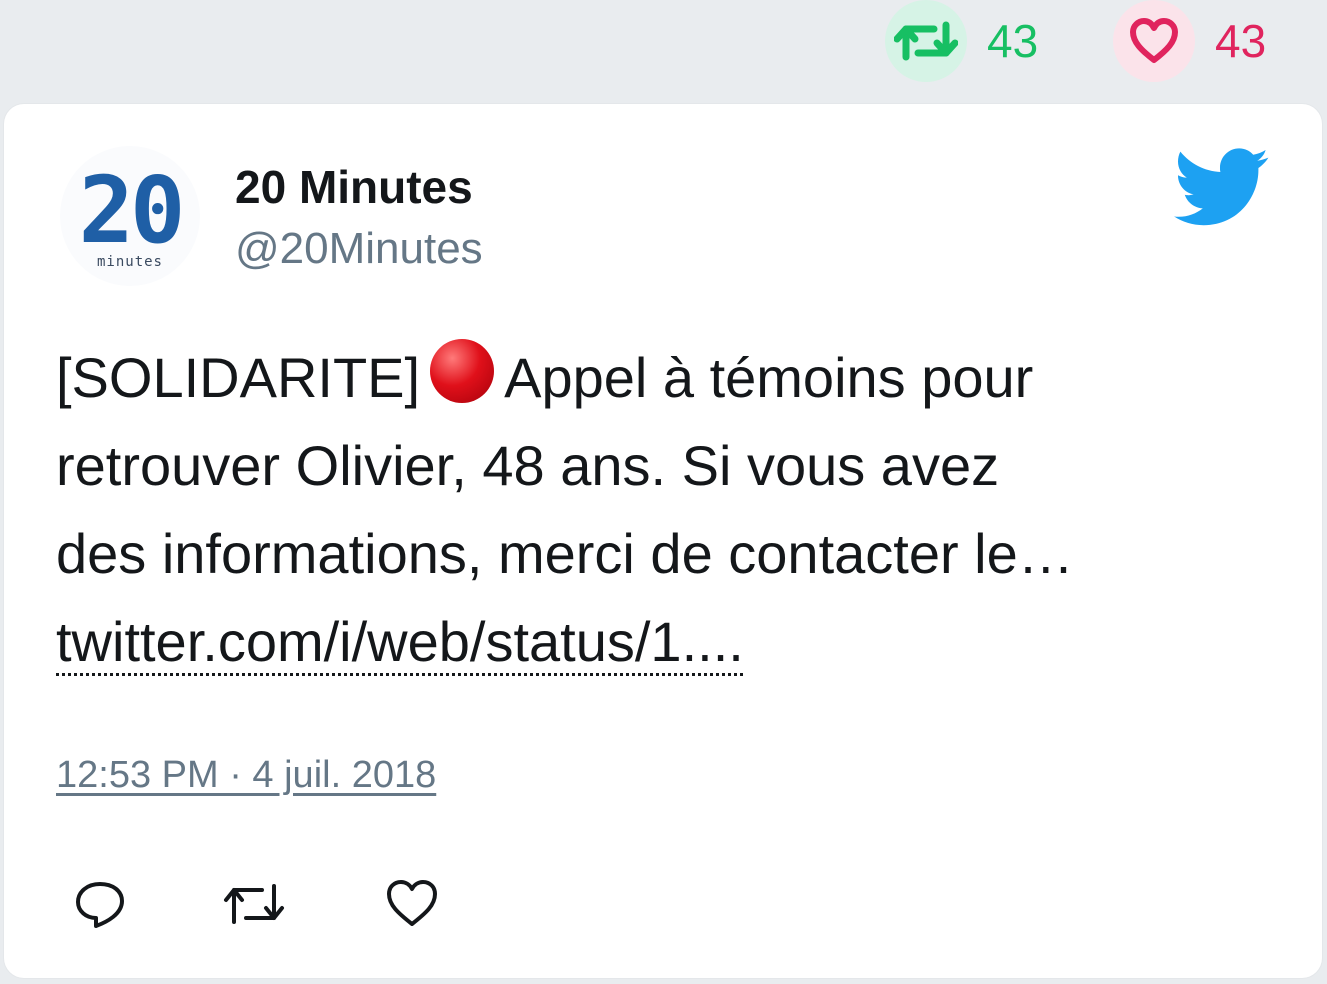  I want to click on tweet-text-line-2: retrouver Olivier, 48 ans. Si vous avez, so click(528, 465).